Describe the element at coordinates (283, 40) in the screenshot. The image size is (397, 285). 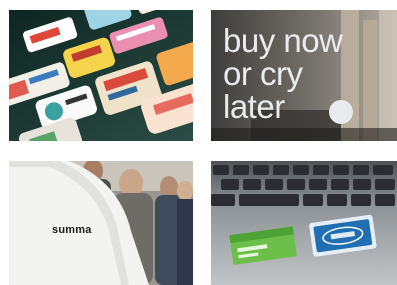
I see `slogan-line-1: buy now` at that location.